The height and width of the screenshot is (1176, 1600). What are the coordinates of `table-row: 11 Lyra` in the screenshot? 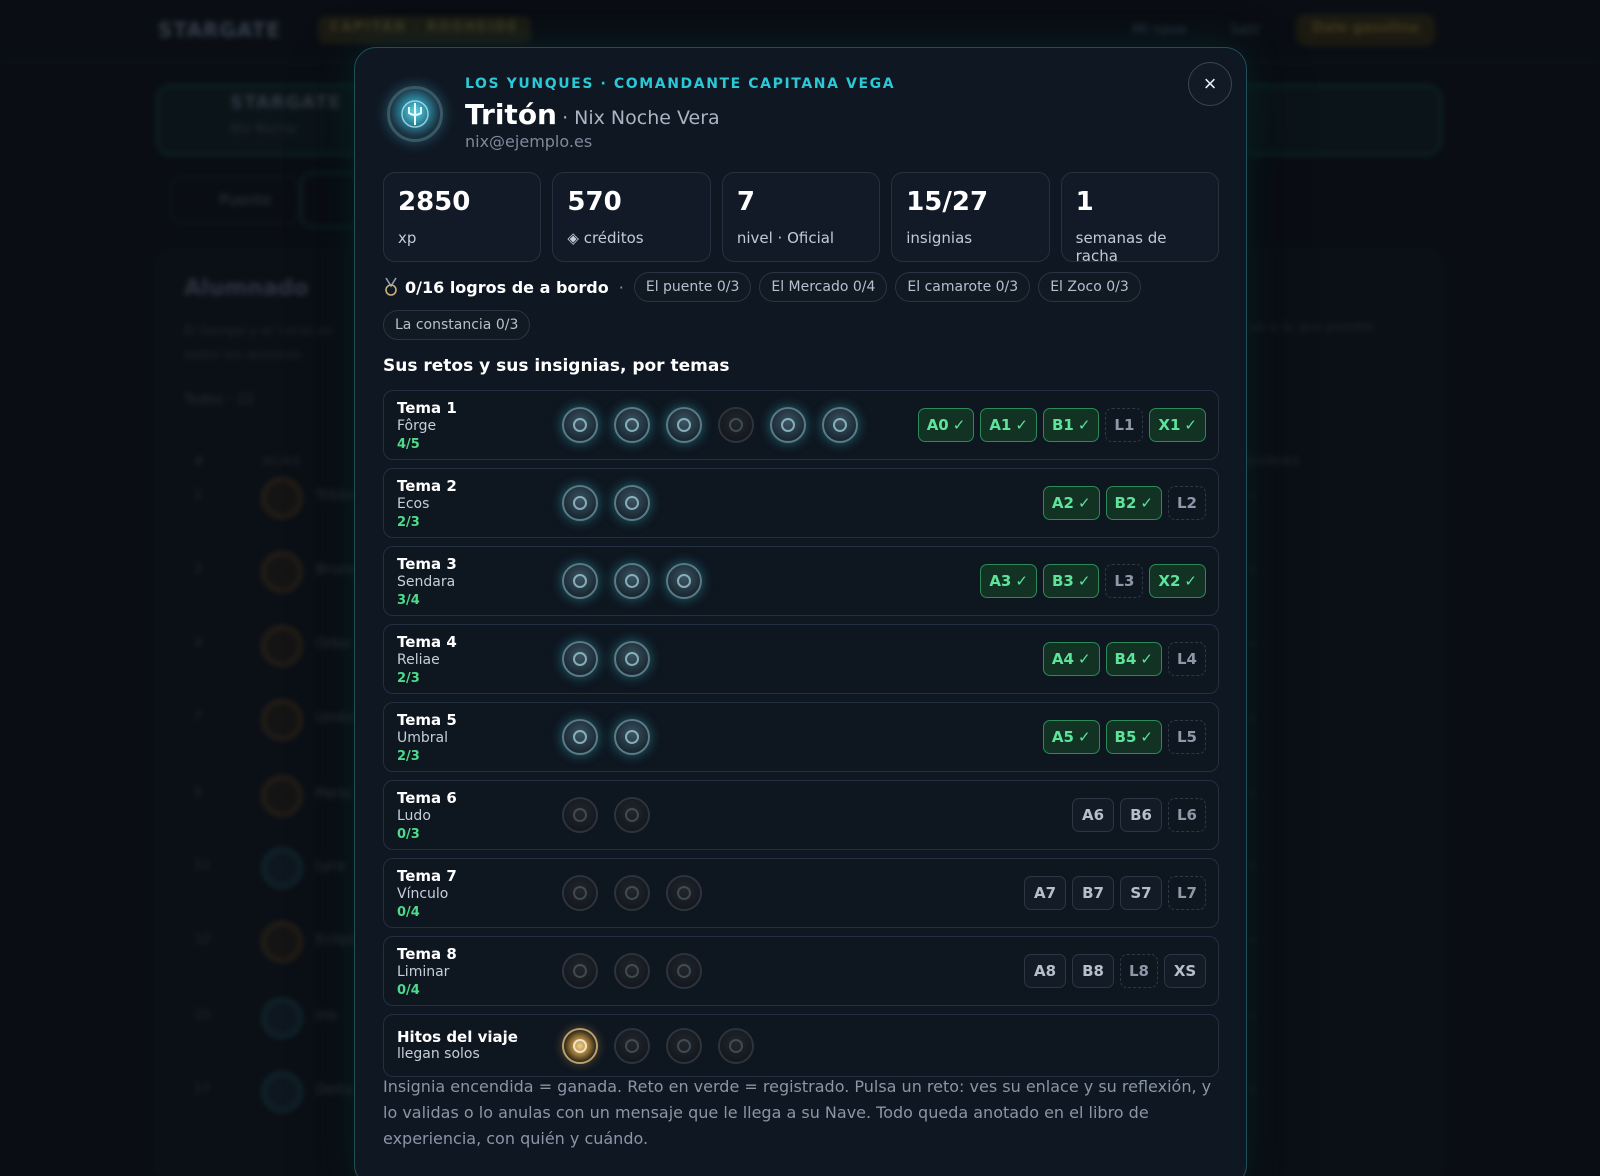 It's located at (274, 868).